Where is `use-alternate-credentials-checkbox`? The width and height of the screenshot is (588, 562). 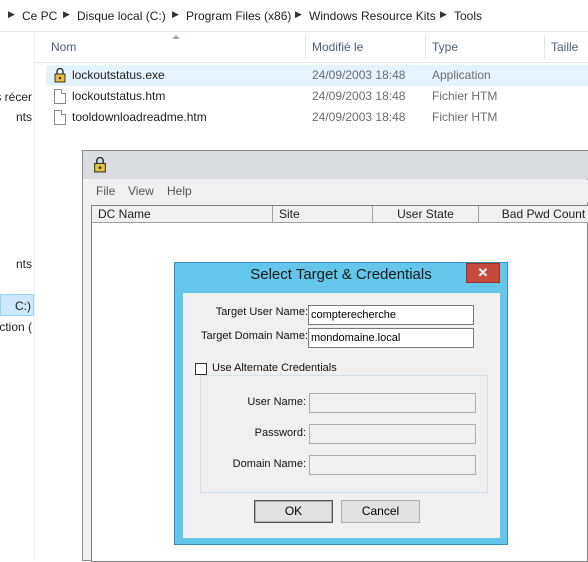
use-alternate-credentials-checkbox is located at coordinates (201, 369).